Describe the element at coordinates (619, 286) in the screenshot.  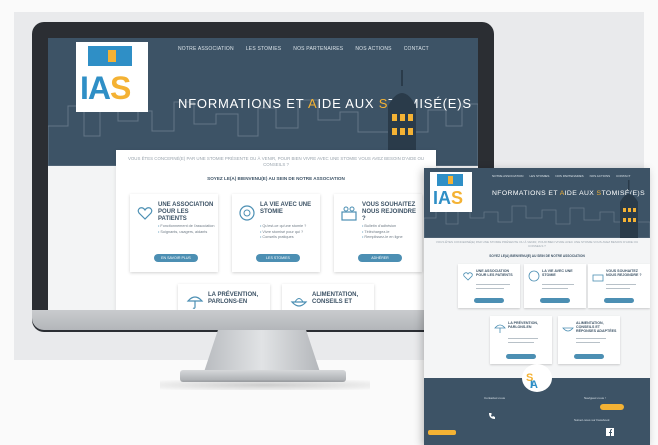
I see `mobile-card-rejoindre: VOUS SOUHAITEZ NOUS REJOINDRE ?` at that location.